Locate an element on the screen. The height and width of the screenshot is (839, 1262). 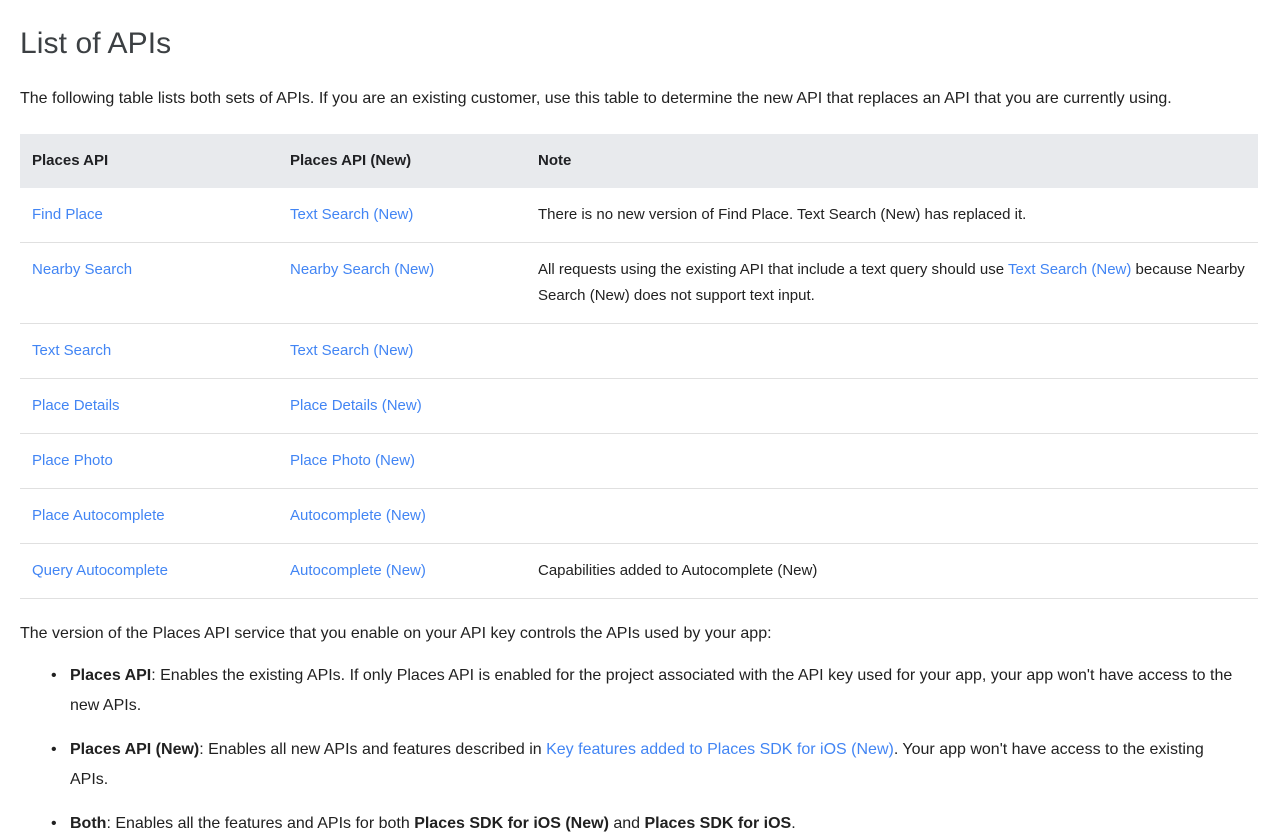
link-old-api: Query Autocomplete is located at coordinates (100, 570).